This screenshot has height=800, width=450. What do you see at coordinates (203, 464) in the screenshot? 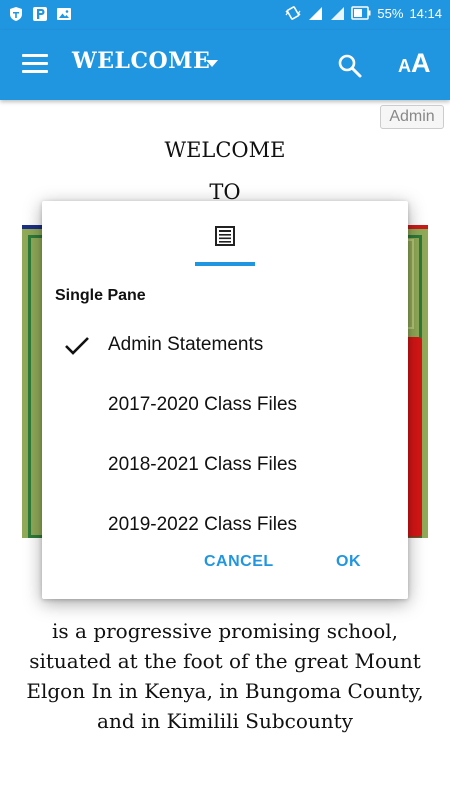
I see `option-label: 2018-2021 Class Files` at bounding box center [203, 464].